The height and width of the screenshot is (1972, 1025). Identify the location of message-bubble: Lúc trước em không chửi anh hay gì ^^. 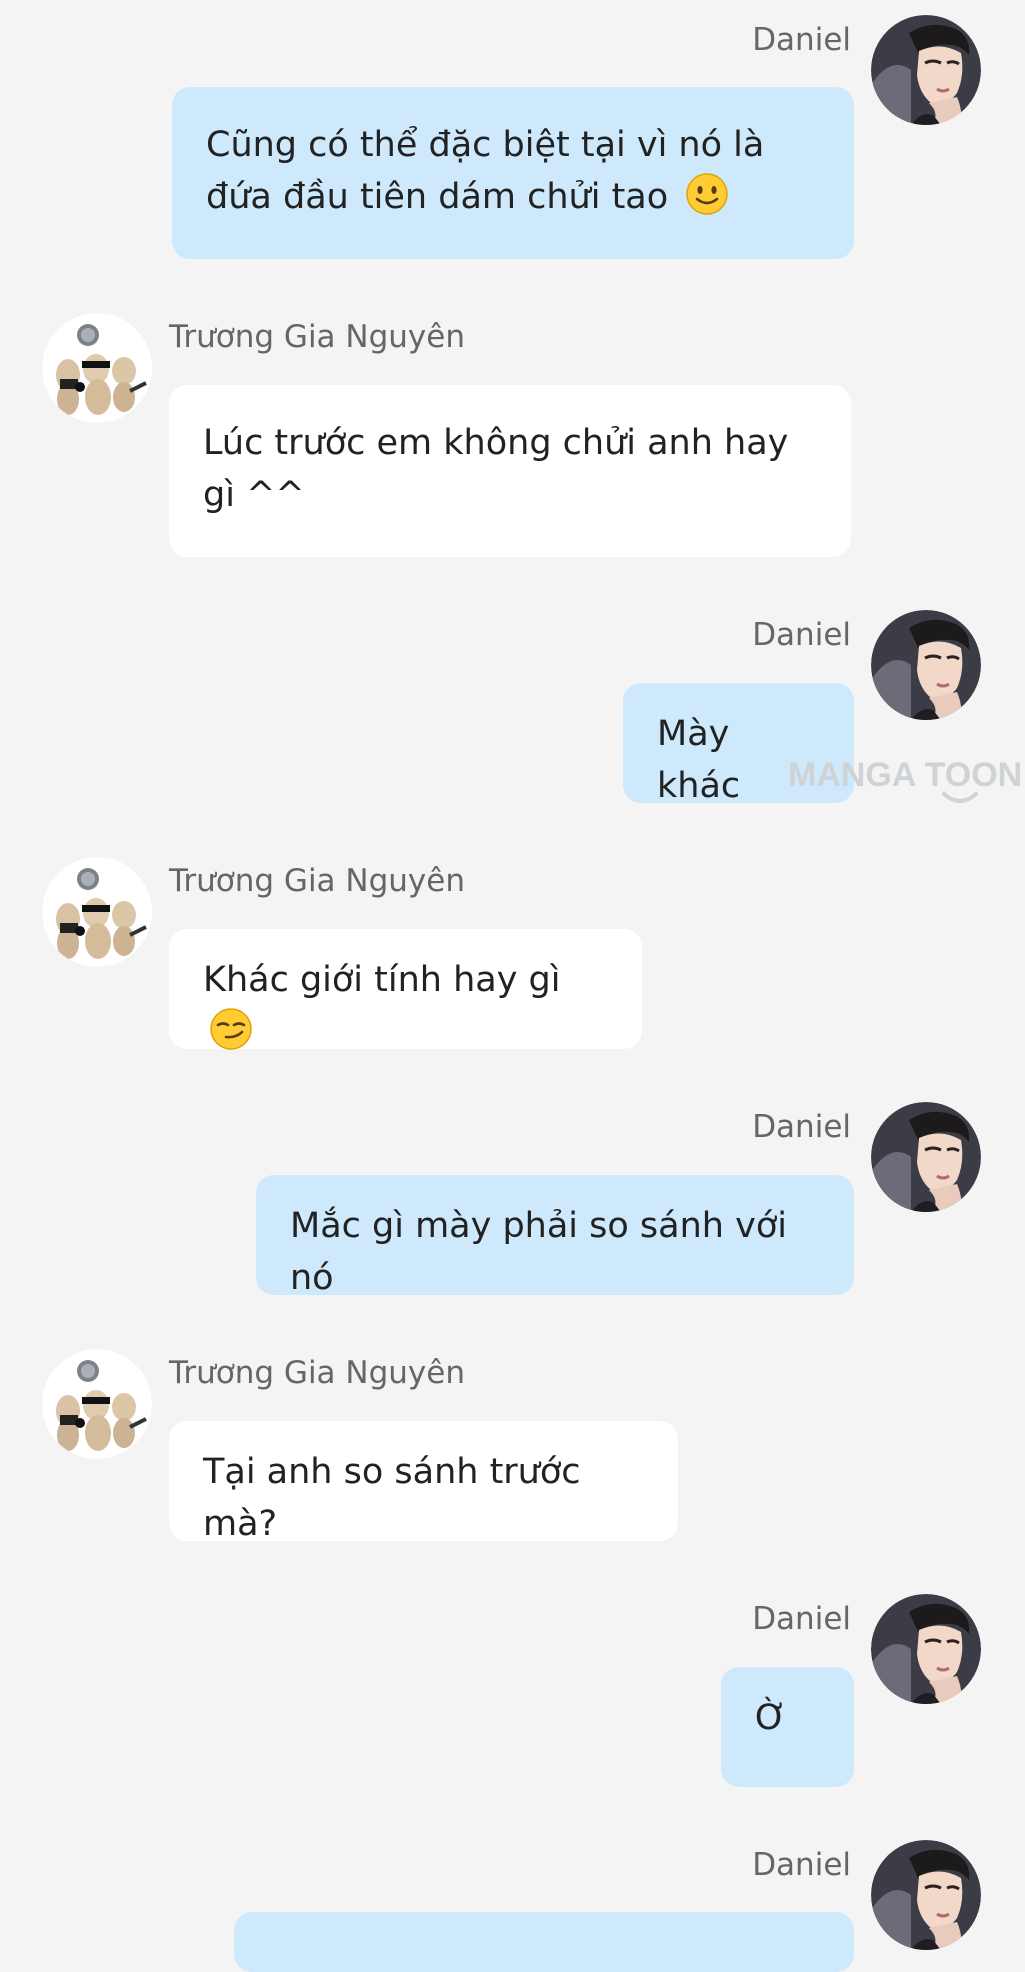
(510, 471).